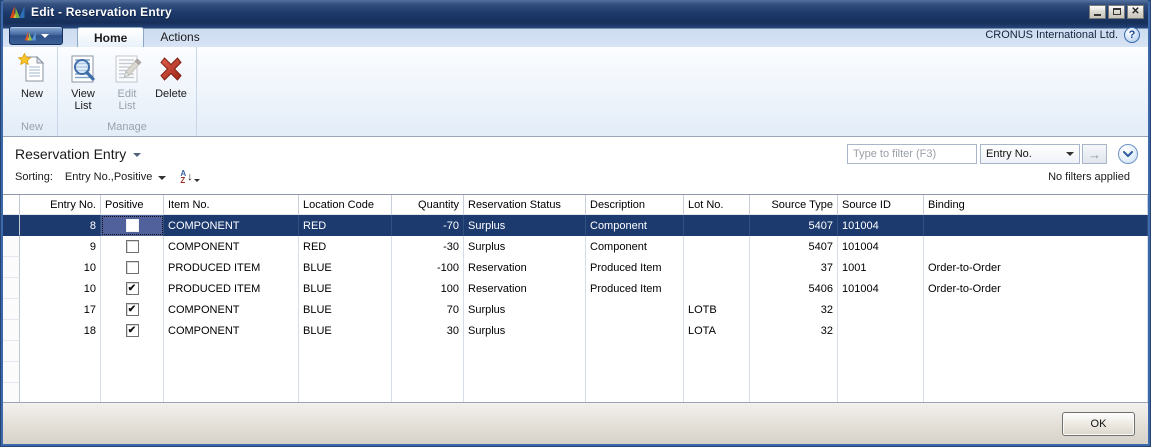 This screenshot has height=447, width=1151. I want to click on cell-entry_no: 17, so click(60, 309).